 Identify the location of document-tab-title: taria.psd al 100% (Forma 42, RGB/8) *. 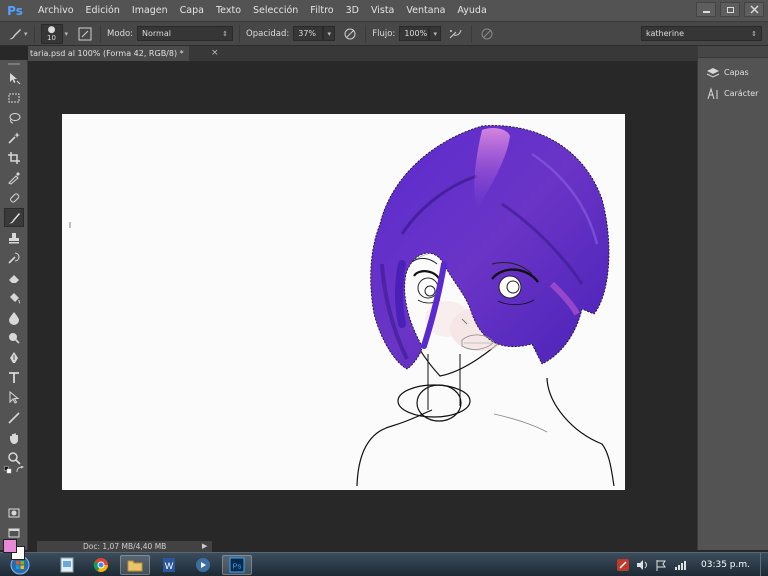
(107, 53).